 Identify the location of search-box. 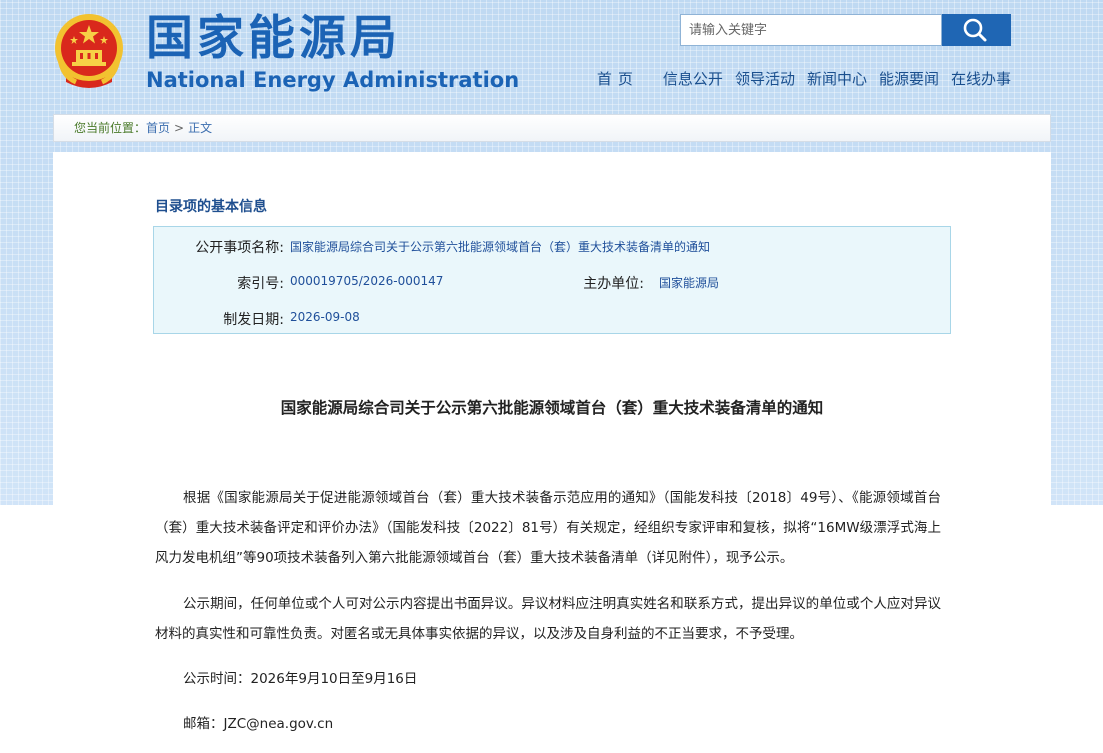
(811, 30).